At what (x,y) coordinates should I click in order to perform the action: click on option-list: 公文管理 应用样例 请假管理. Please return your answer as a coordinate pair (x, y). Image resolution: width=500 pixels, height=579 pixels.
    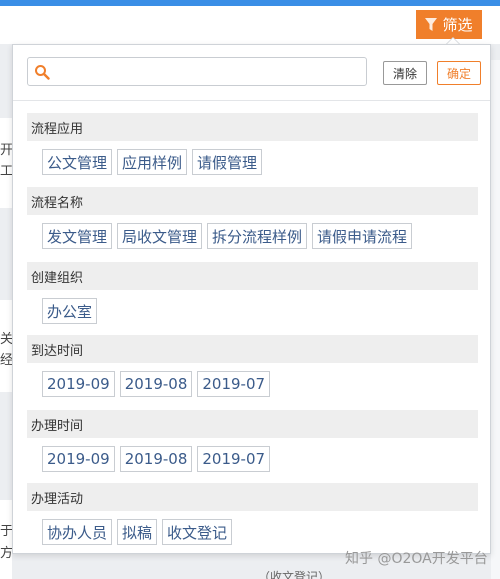
    Looking at the image, I should click on (252, 162).